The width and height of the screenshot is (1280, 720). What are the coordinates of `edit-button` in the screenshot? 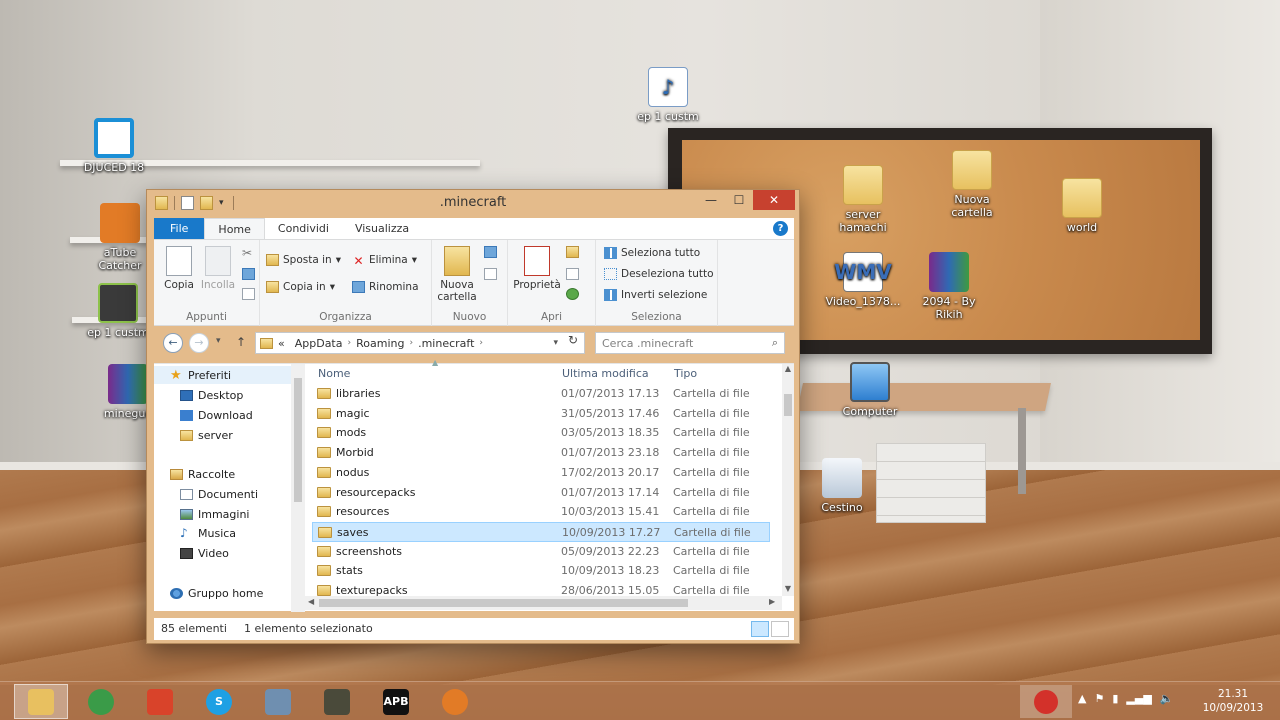 It's located at (572, 274).